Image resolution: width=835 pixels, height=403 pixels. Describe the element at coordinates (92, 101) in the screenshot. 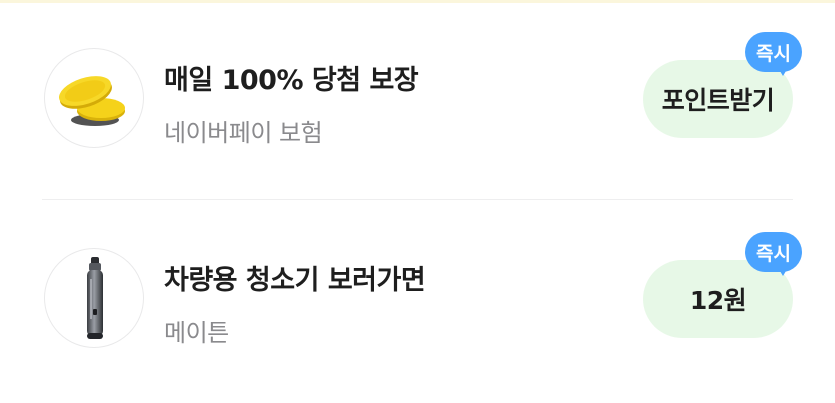

I see `gold-coins-icon` at that location.